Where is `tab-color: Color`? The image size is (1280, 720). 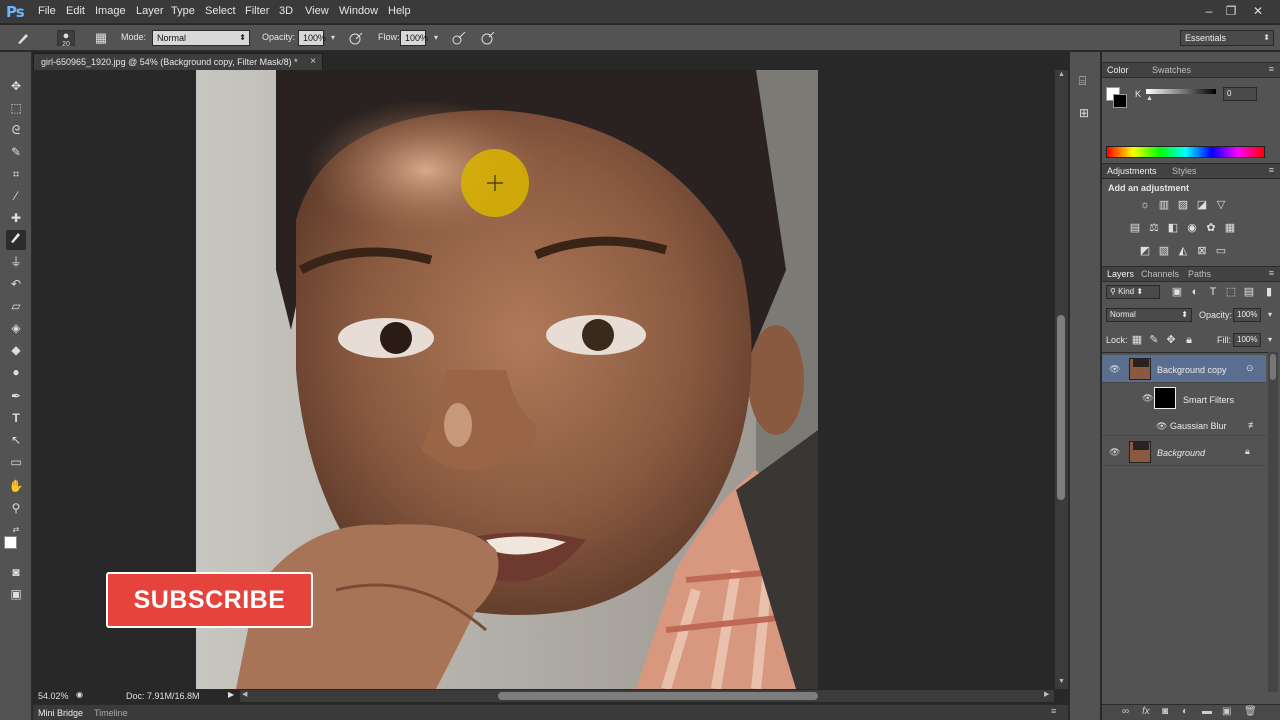
tab-color: Color is located at coordinates (1118, 70).